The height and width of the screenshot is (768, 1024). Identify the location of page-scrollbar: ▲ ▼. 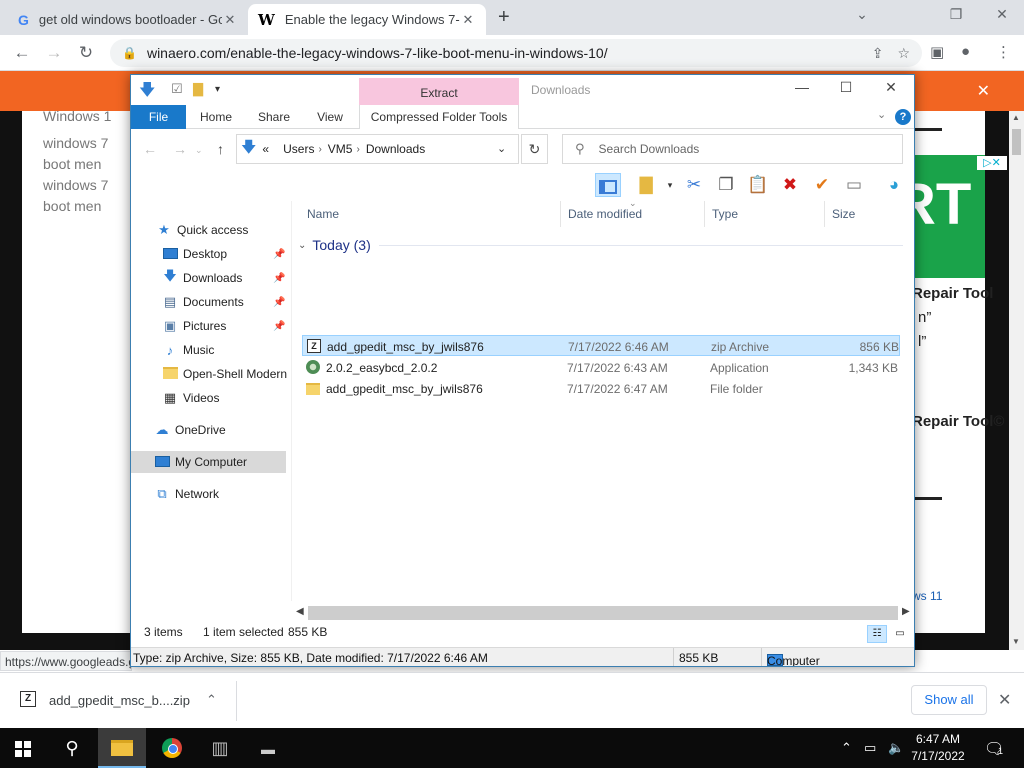
(1016, 380).